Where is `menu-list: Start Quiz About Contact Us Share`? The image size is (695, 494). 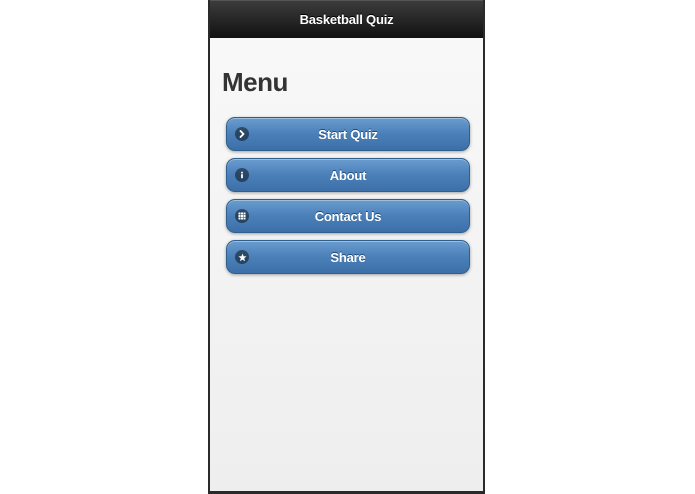
menu-list: Start Quiz About Contact Us Share is located at coordinates (348, 199).